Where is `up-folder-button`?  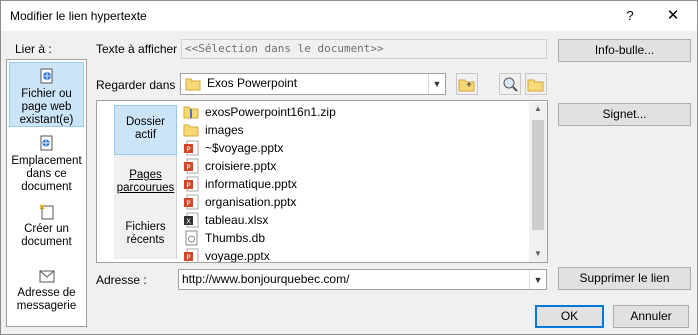
up-folder-button is located at coordinates (467, 84).